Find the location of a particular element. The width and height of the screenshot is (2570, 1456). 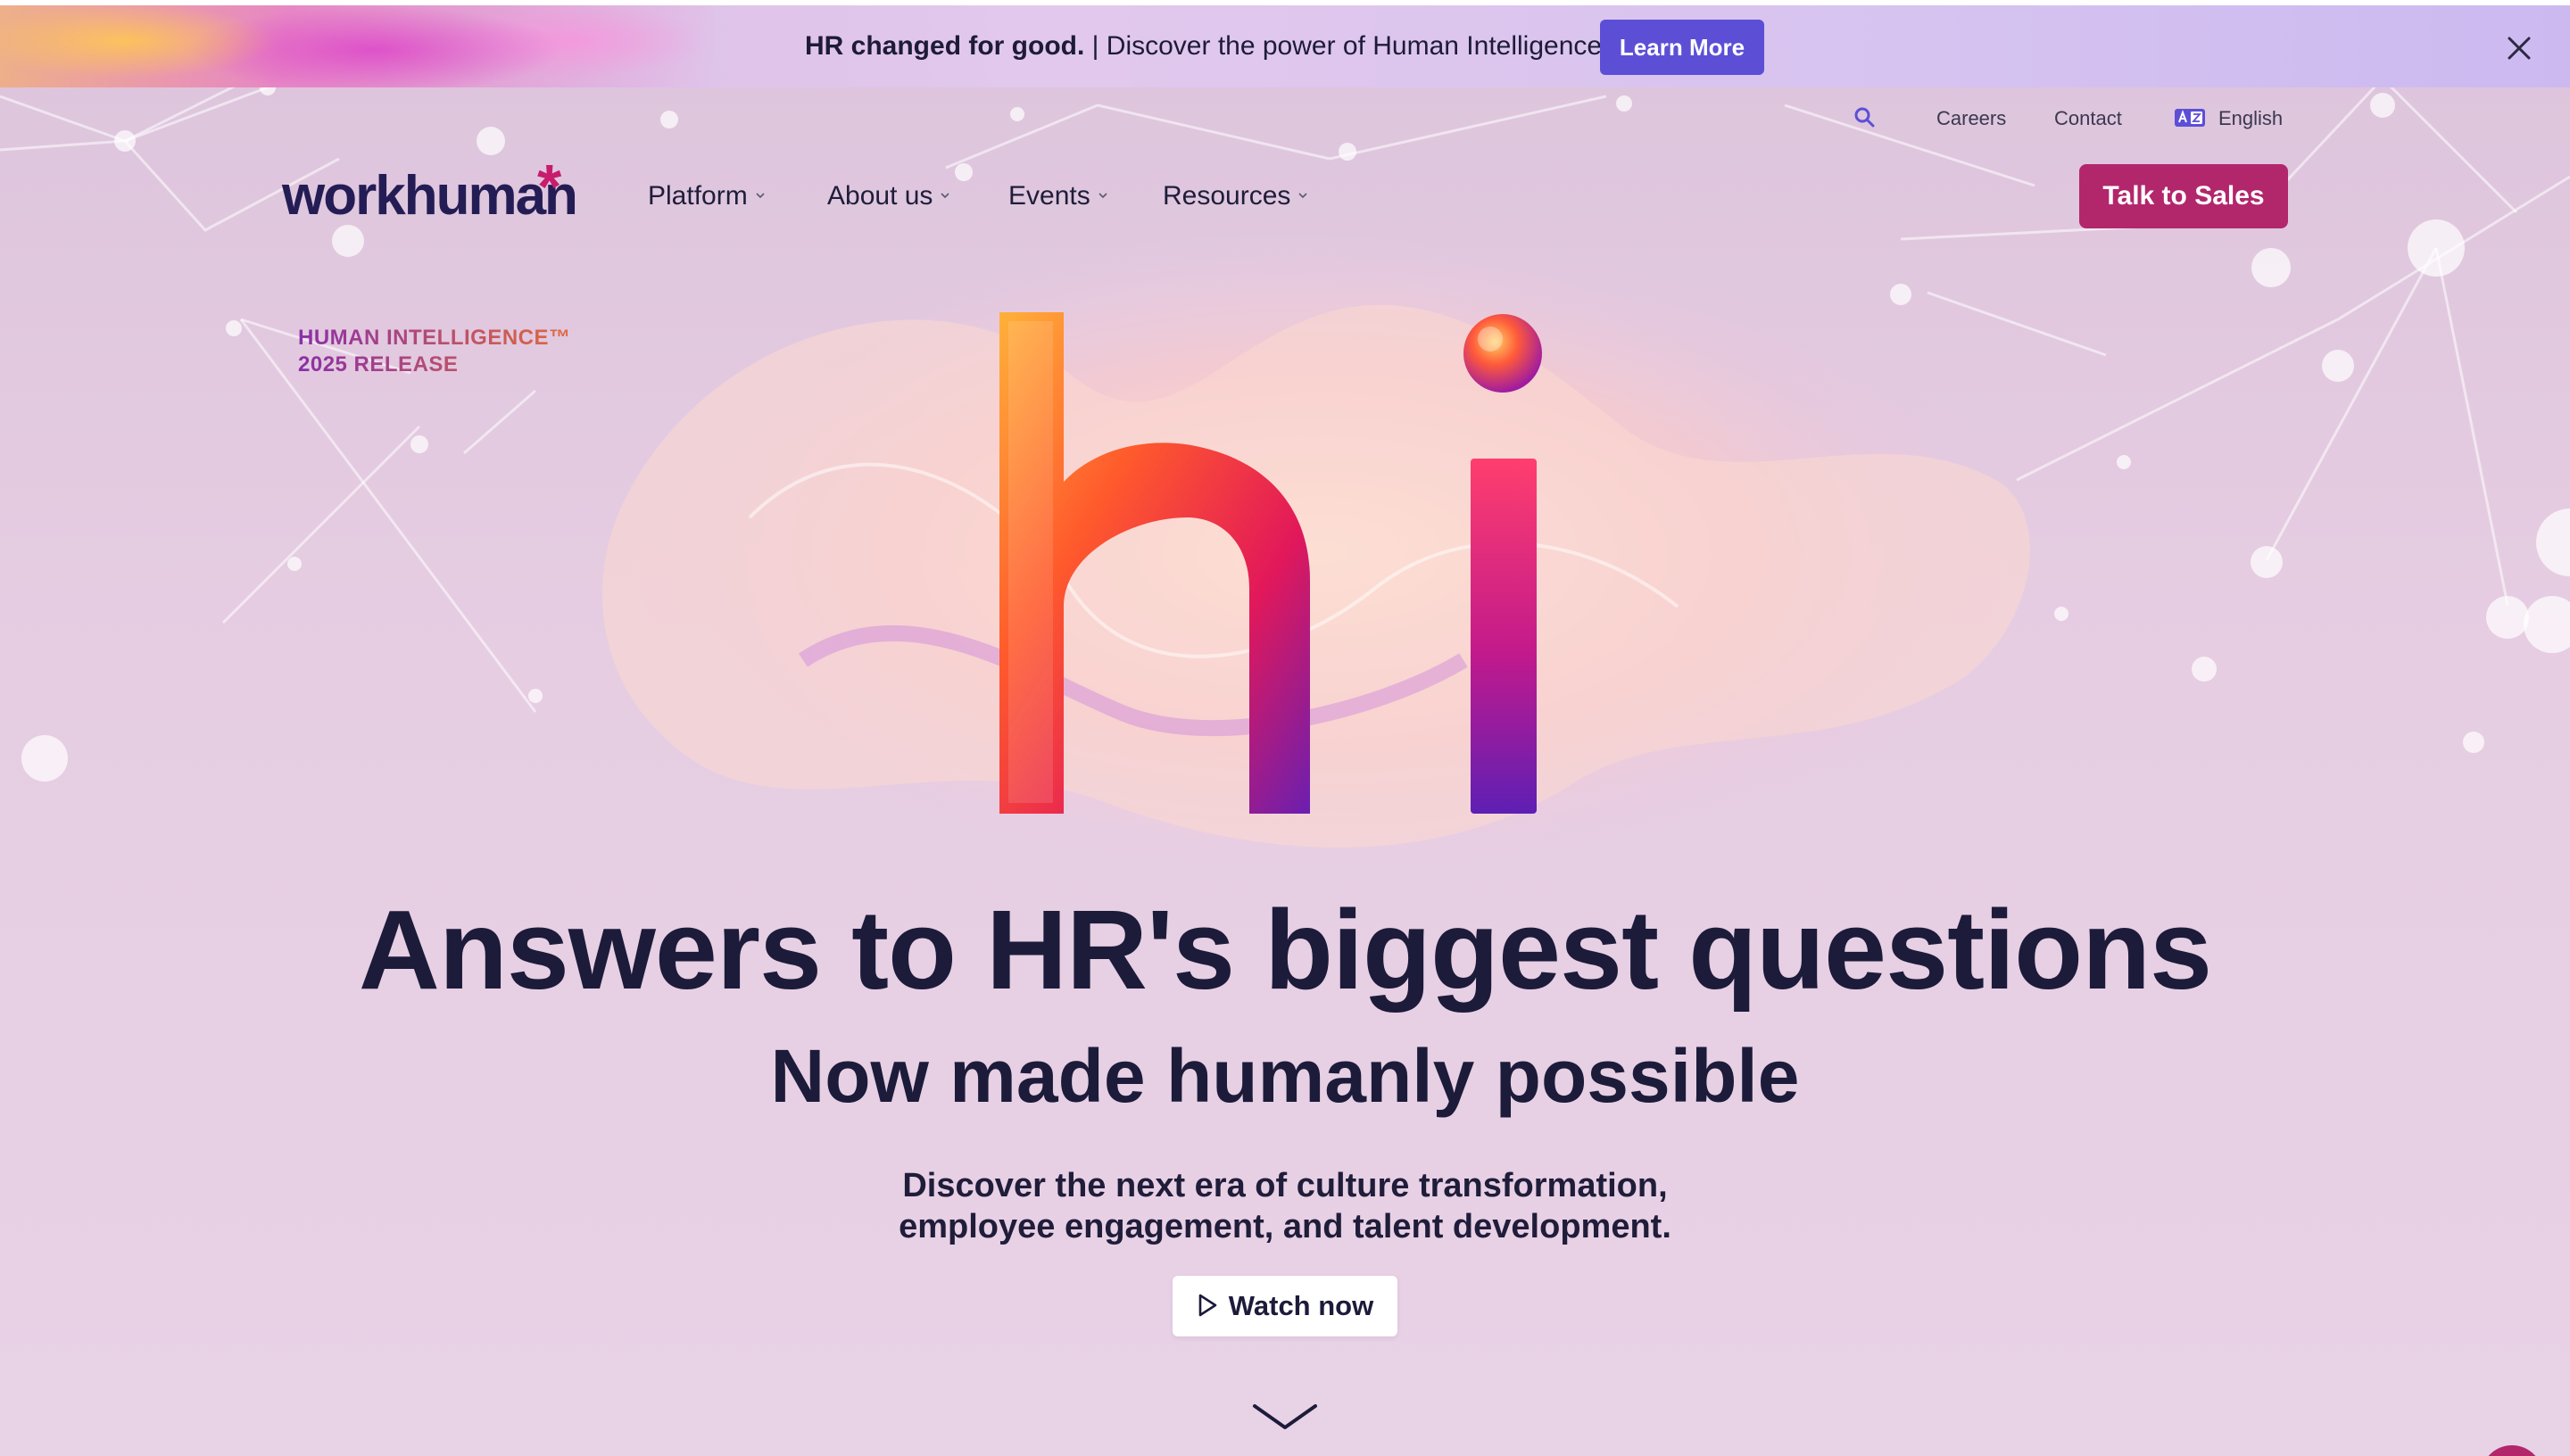

nav-resources-label: Resources is located at coordinates (1227, 196).